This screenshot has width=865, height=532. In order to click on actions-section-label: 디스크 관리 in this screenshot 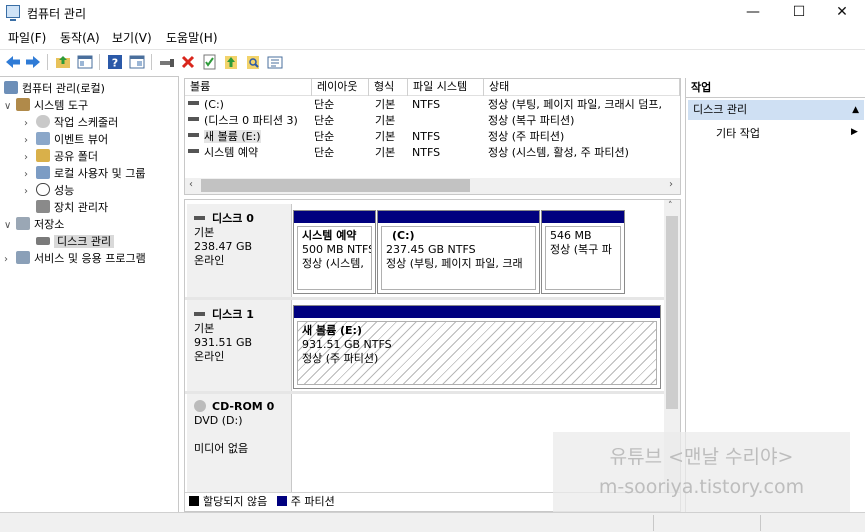, I will do `click(720, 109)`.